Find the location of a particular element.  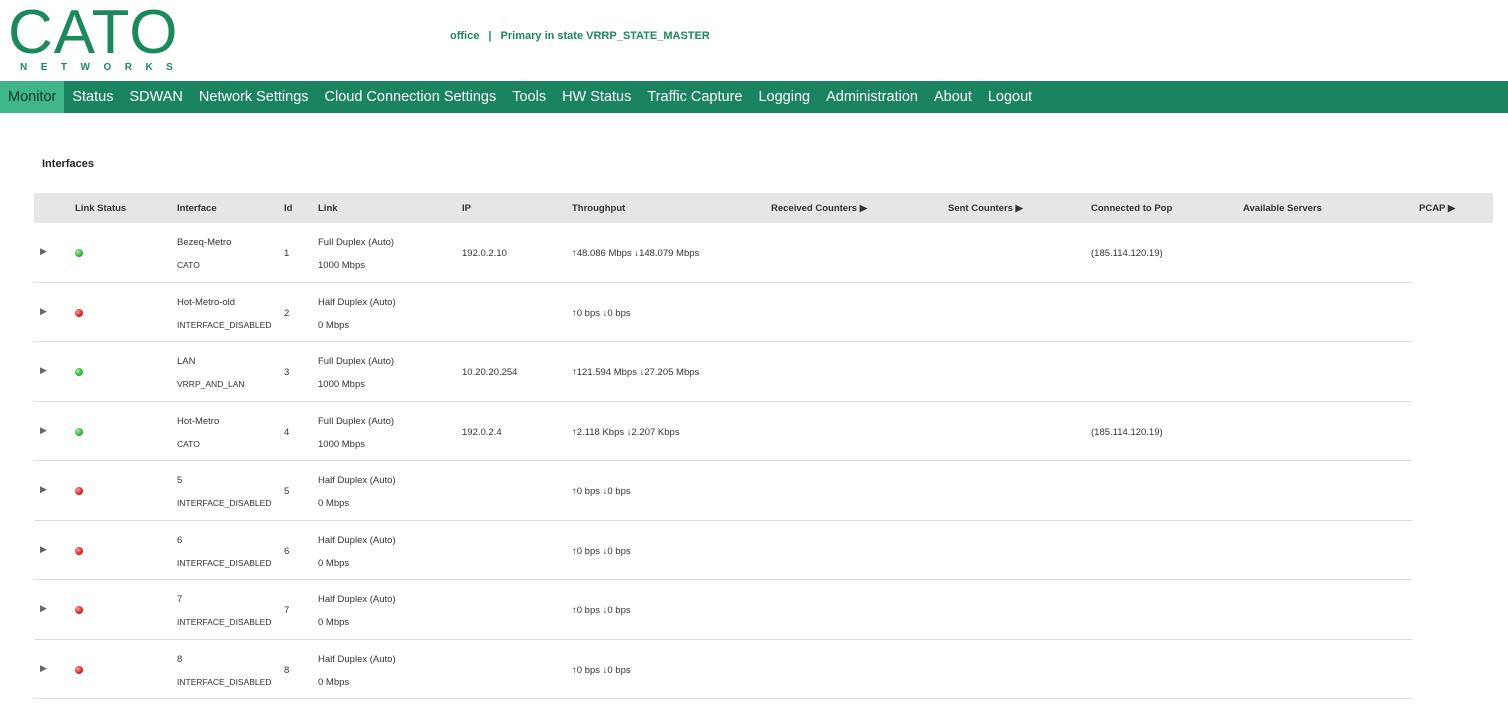

logo-subtitle: NETWORKS is located at coordinates (103, 67).